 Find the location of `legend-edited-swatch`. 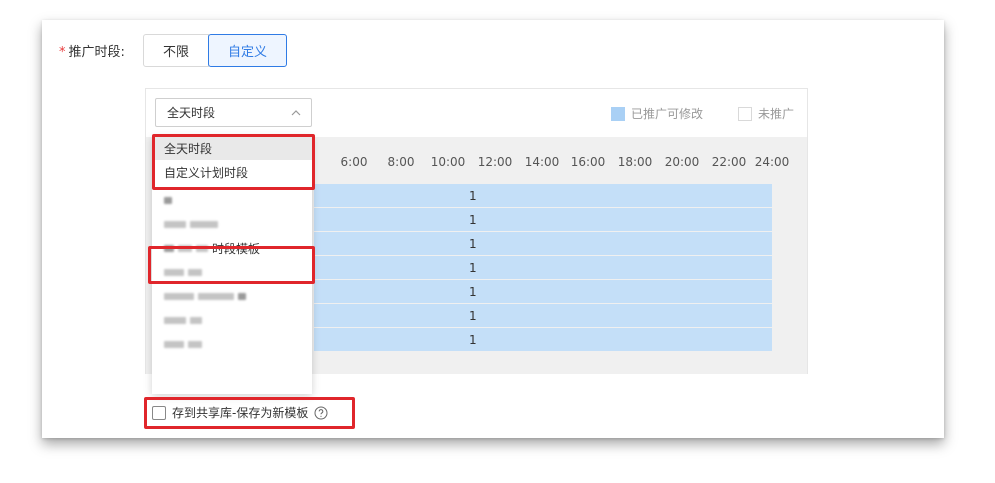

legend-edited-swatch is located at coordinates (618, 113).